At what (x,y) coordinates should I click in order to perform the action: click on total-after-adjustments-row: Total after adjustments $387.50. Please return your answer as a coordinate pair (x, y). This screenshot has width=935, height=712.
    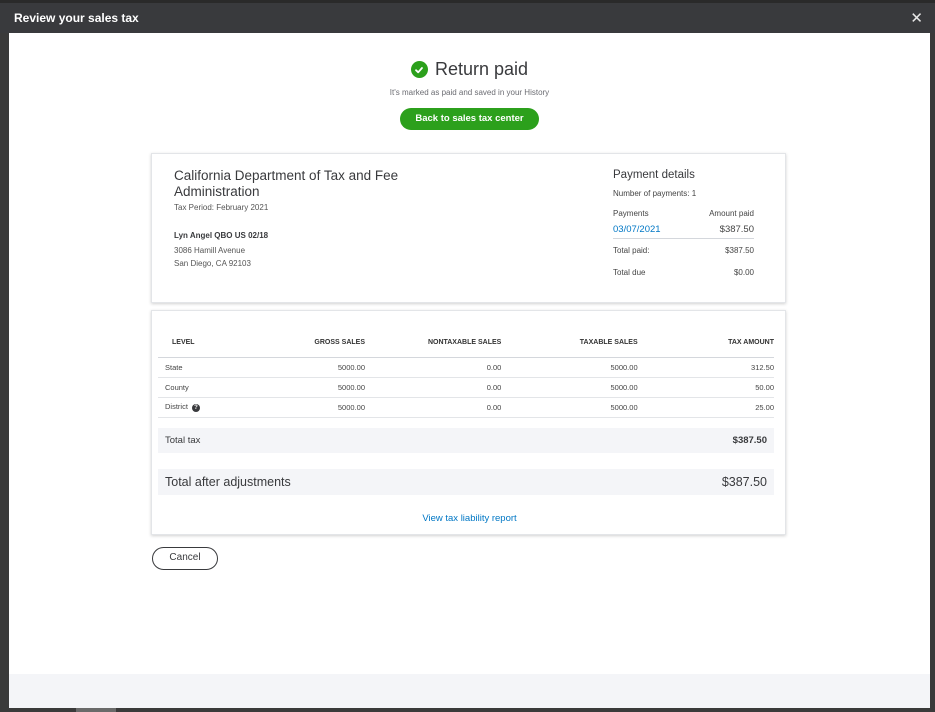
    Looking at the image, I should click on (466, 482).